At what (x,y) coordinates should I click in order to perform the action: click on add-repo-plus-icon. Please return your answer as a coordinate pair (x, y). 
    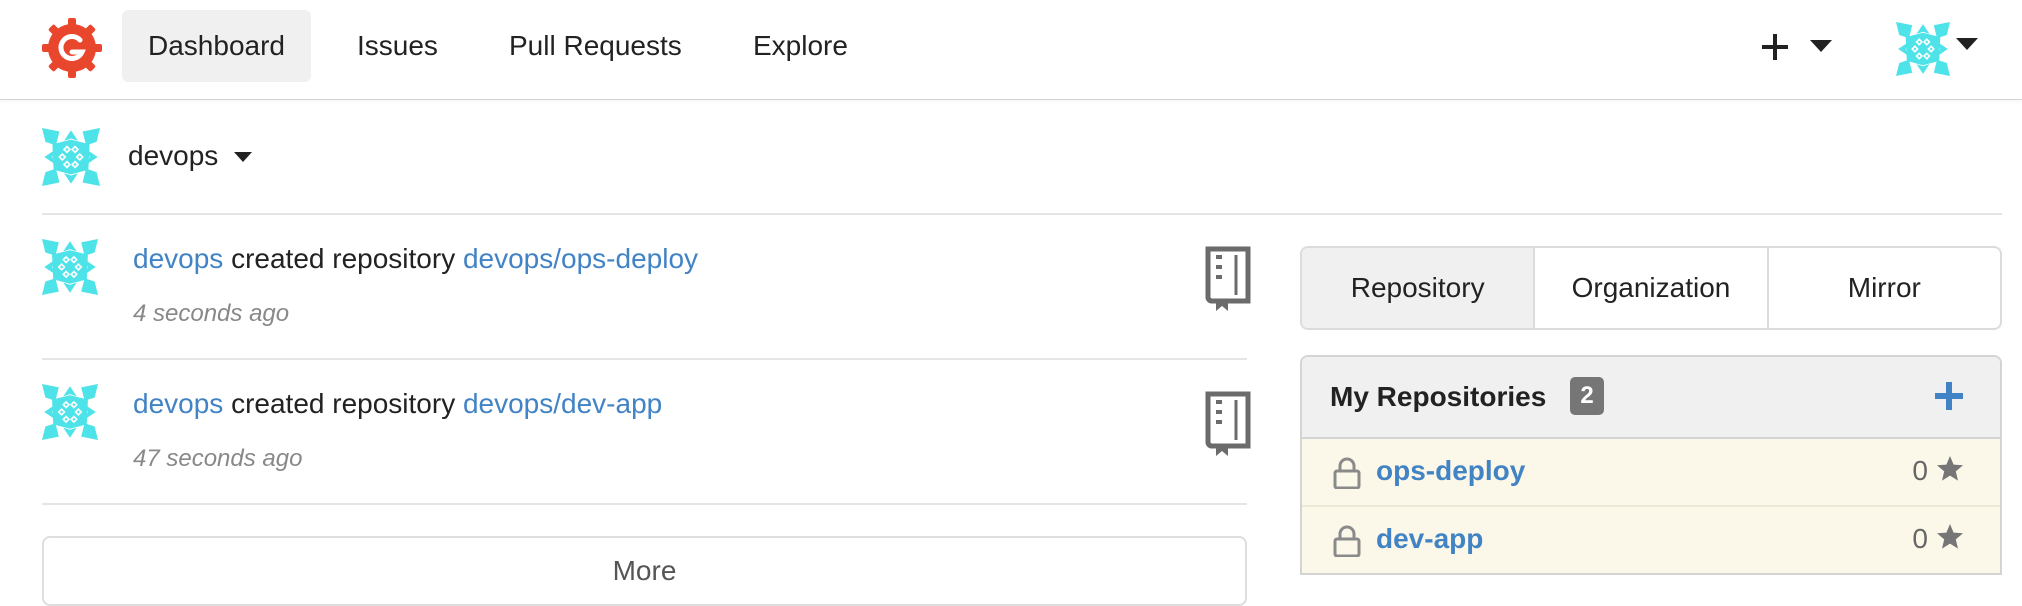
    Looking at the image, I should click on (1949, 396).